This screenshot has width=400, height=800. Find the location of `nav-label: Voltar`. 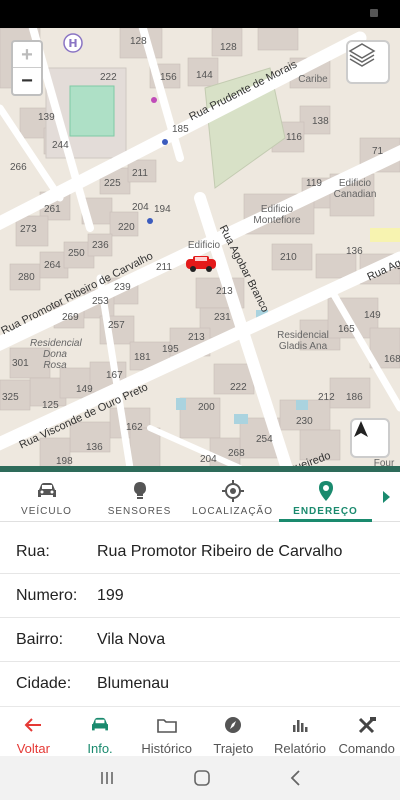

nav-label: Voltar is located at coordinates (33, 748).